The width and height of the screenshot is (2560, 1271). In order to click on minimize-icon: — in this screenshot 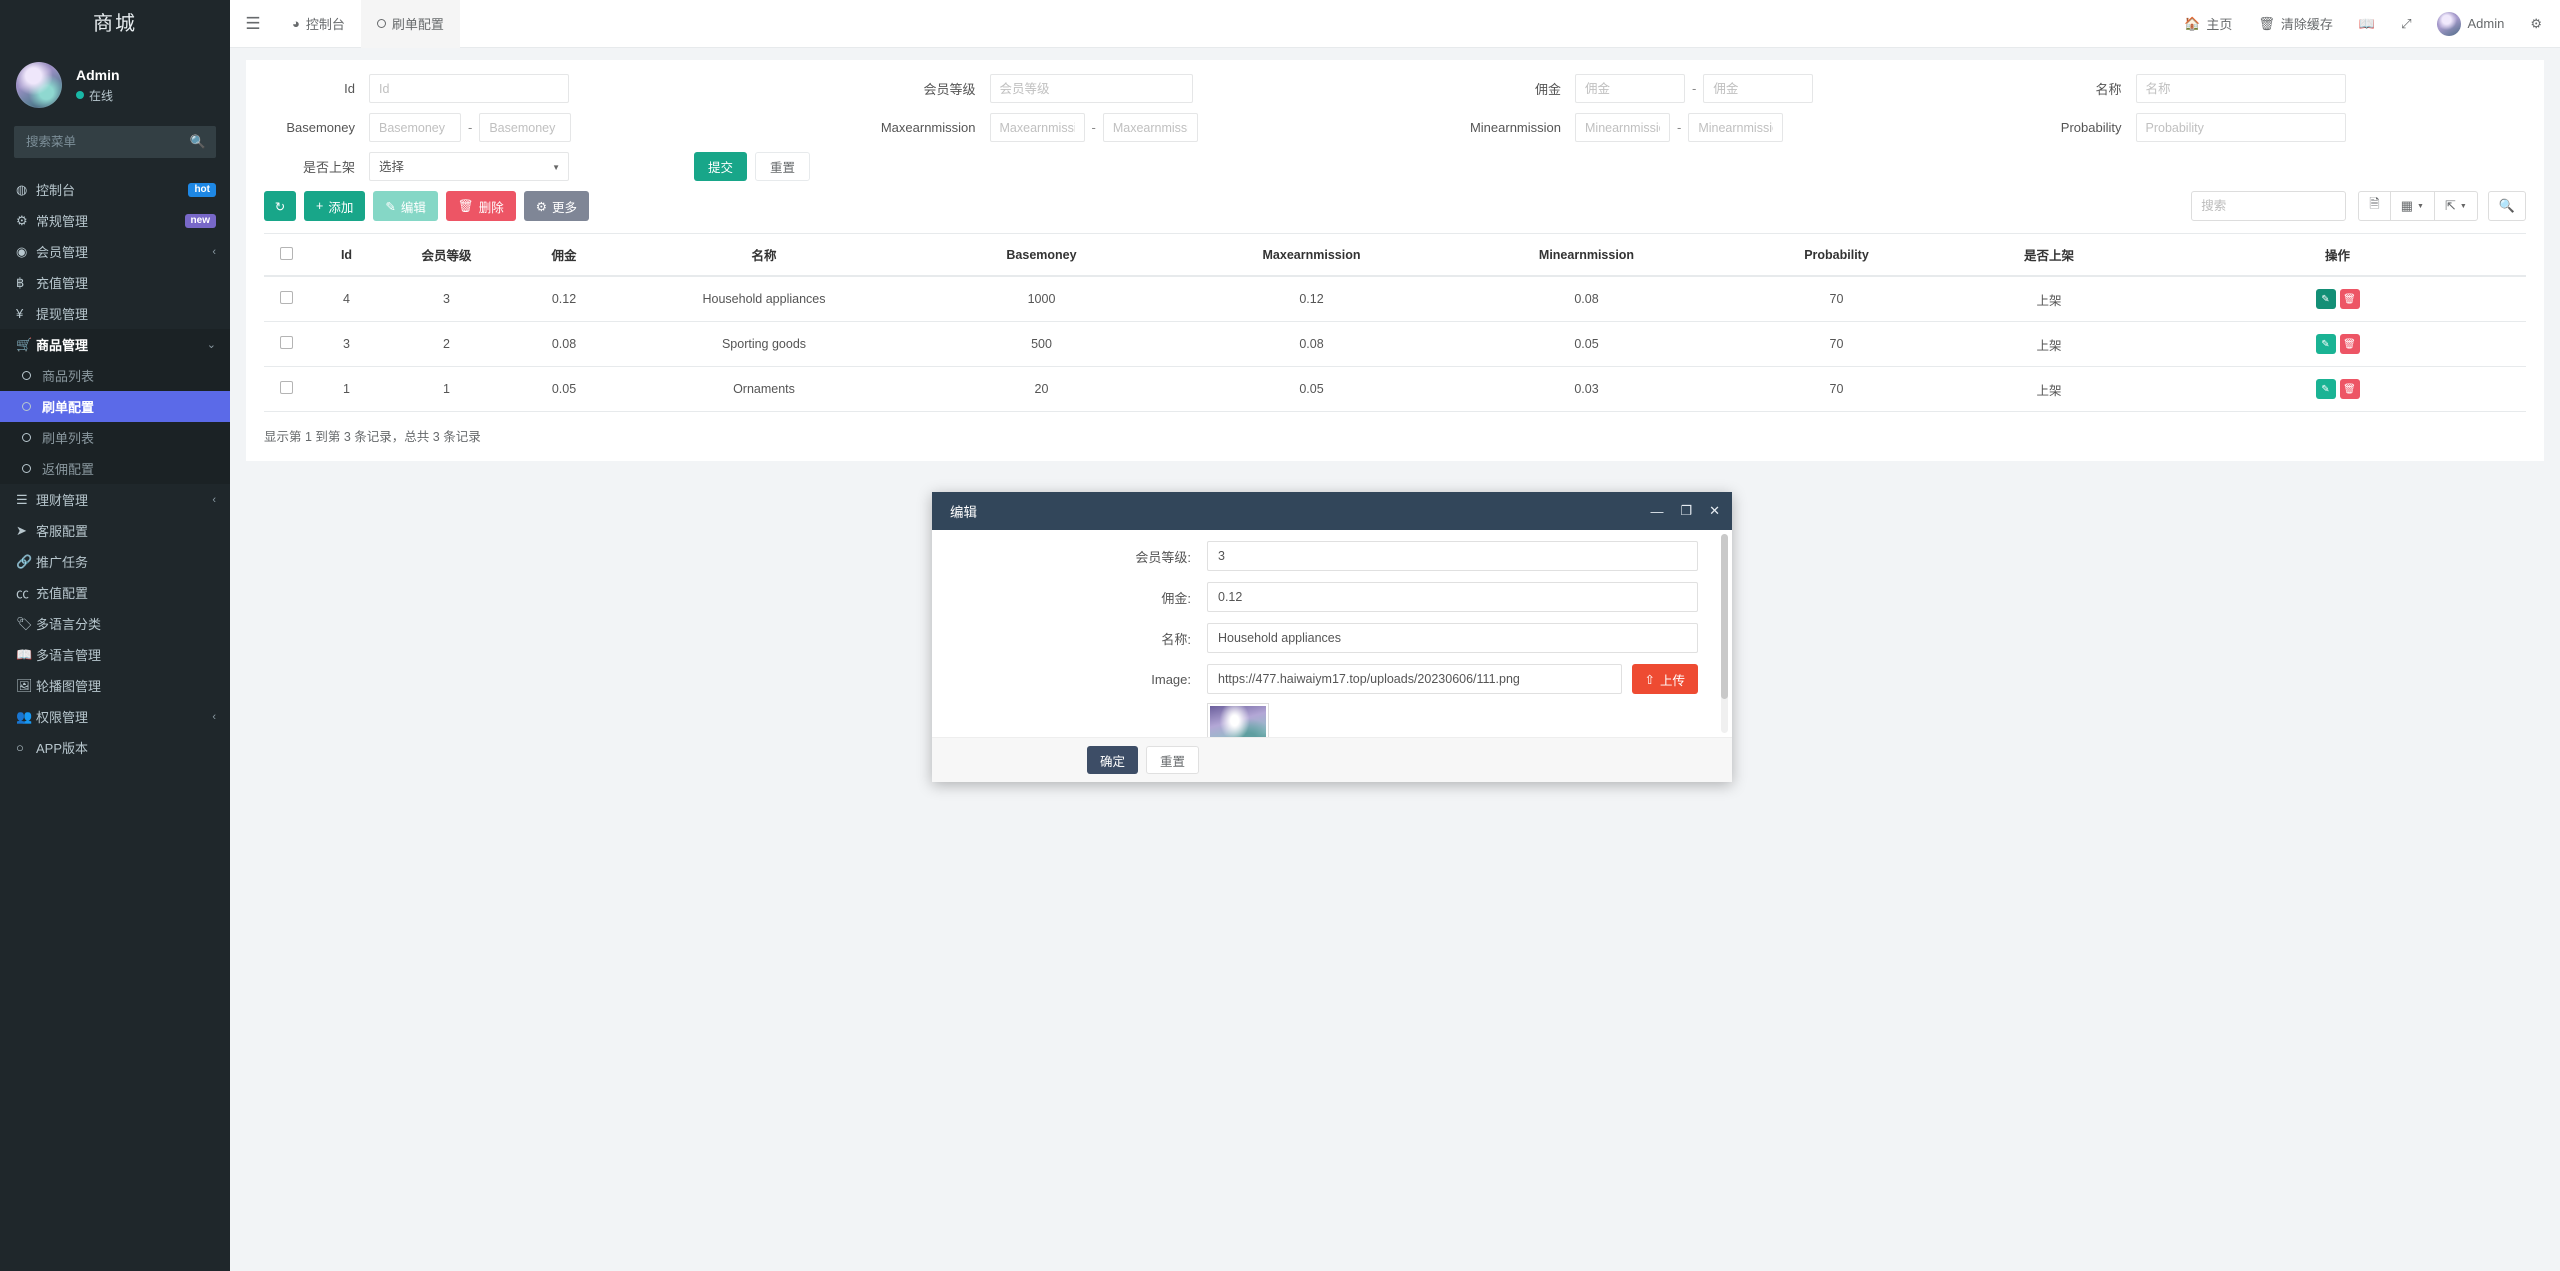, I will do `click(1656, 511)`.